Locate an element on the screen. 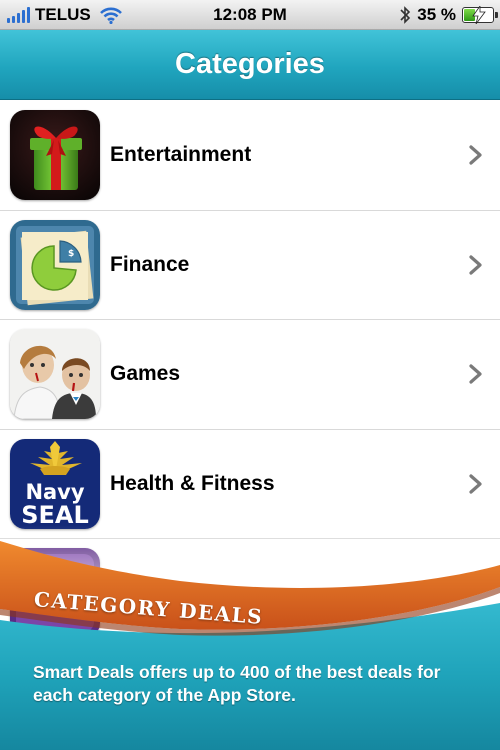  category-row-entertainment: Entertainment is located at coordinates (250, 156).